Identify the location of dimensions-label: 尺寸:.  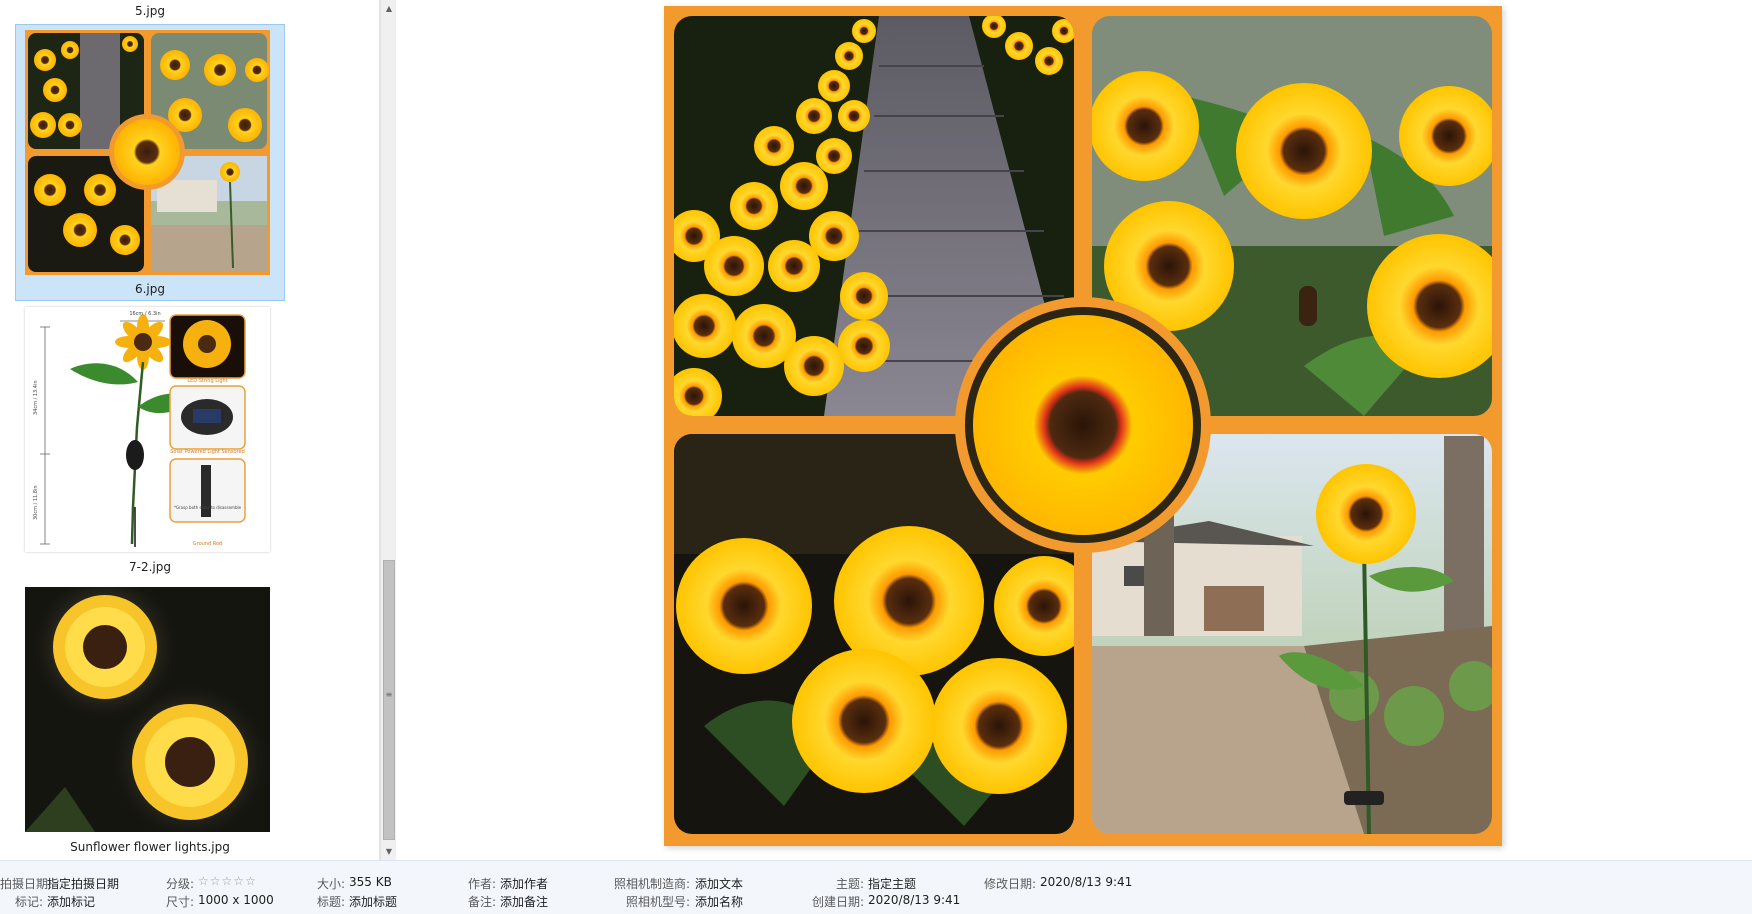
(179, 902).